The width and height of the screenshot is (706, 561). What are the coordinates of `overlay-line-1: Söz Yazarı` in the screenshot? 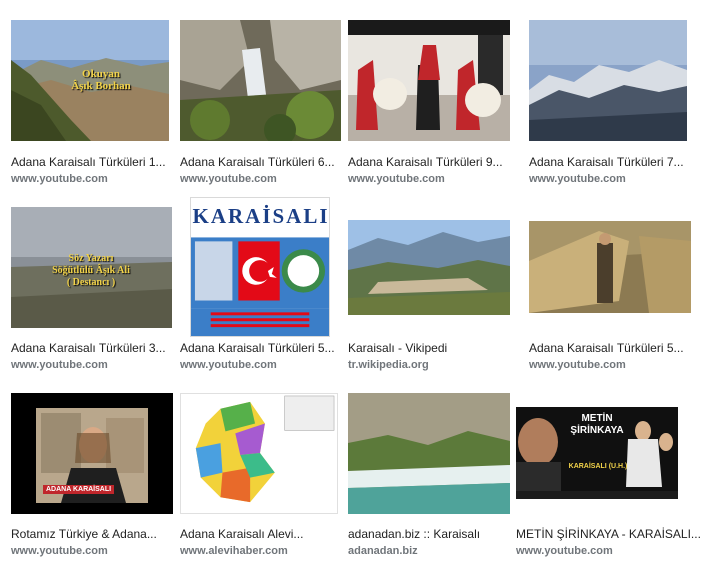 It's located at (91, 258).